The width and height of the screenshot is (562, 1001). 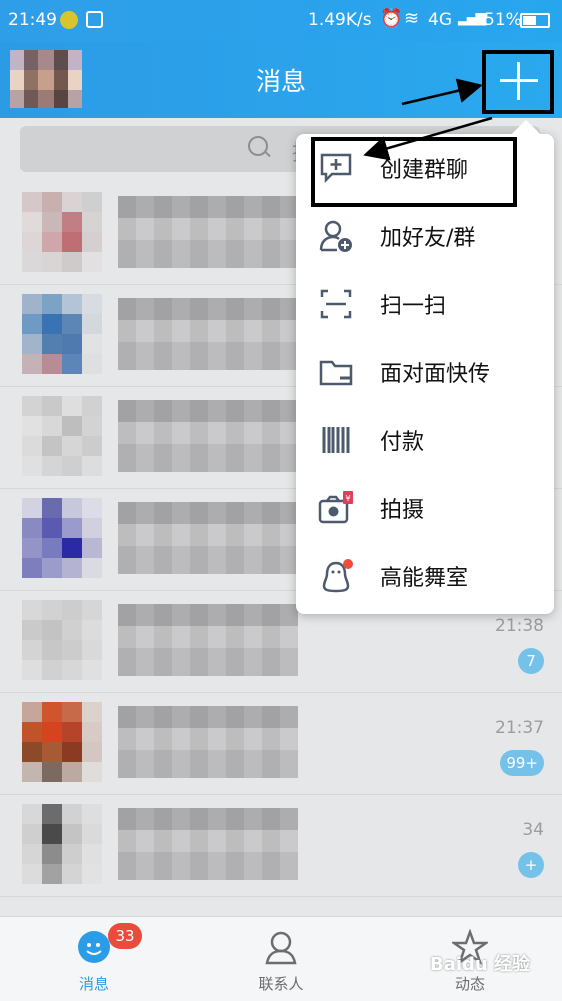 I want to click on menu-item-pay: 付款, so click(x=425, y=440).